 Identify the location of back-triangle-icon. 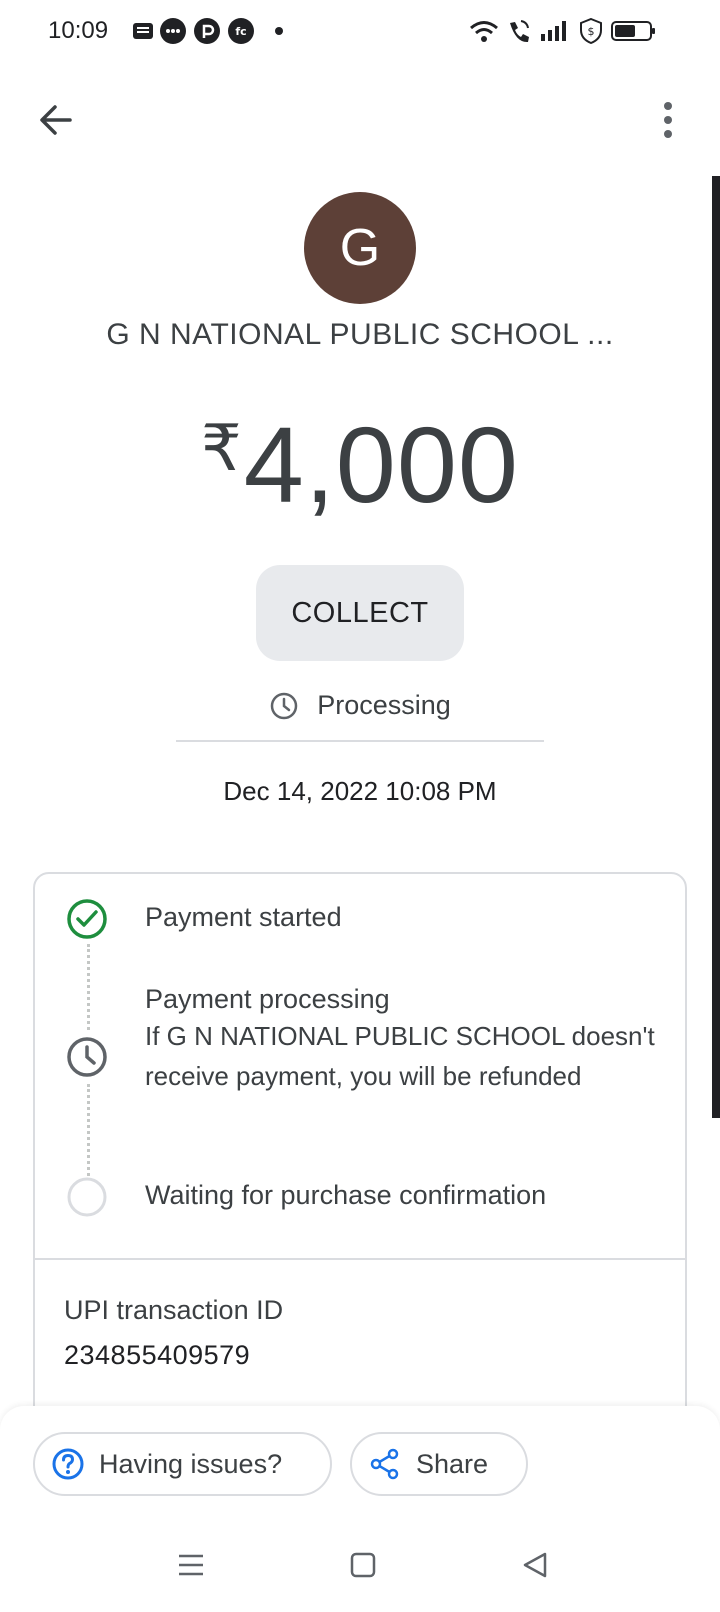
(535, 1565).